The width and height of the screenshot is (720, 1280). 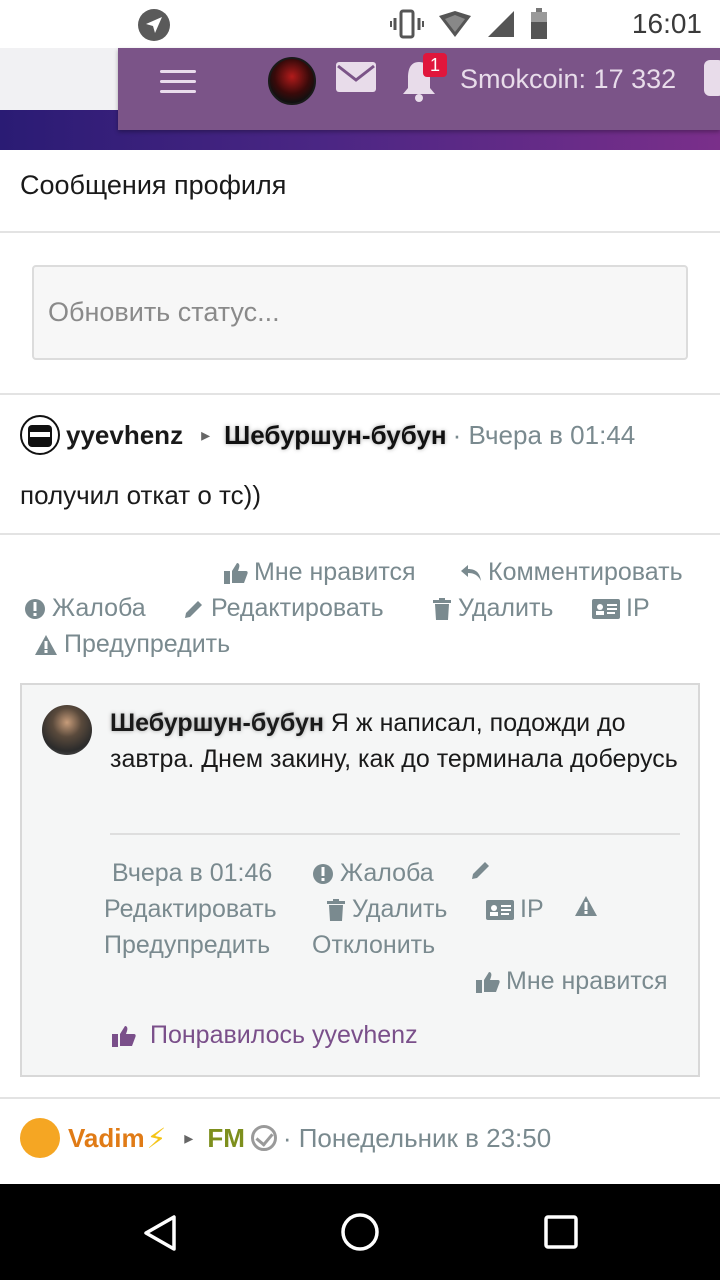 I want to click on report-label: Жалоба, so click(x=99, y=608).